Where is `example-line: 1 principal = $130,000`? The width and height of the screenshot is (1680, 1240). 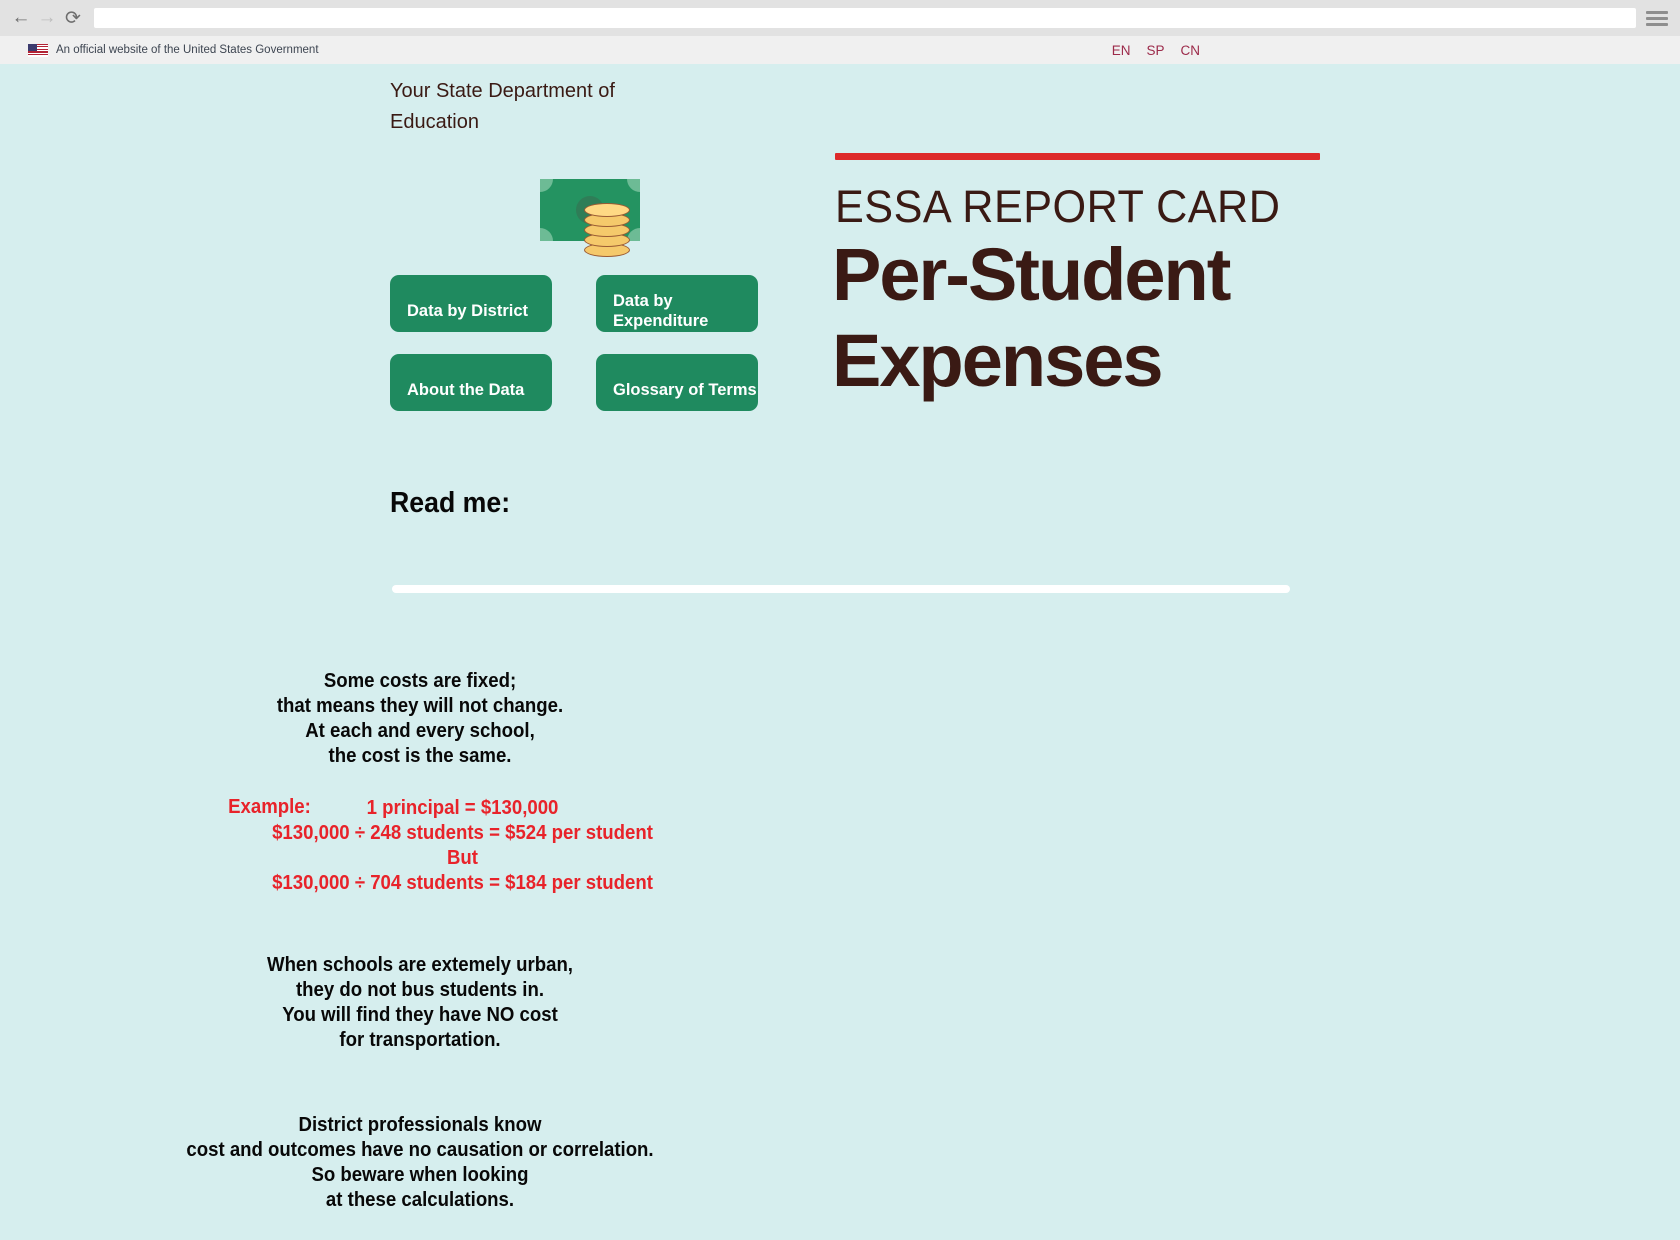 example-line: 1 principal = $130,000 is located at coordinates (462, 808).